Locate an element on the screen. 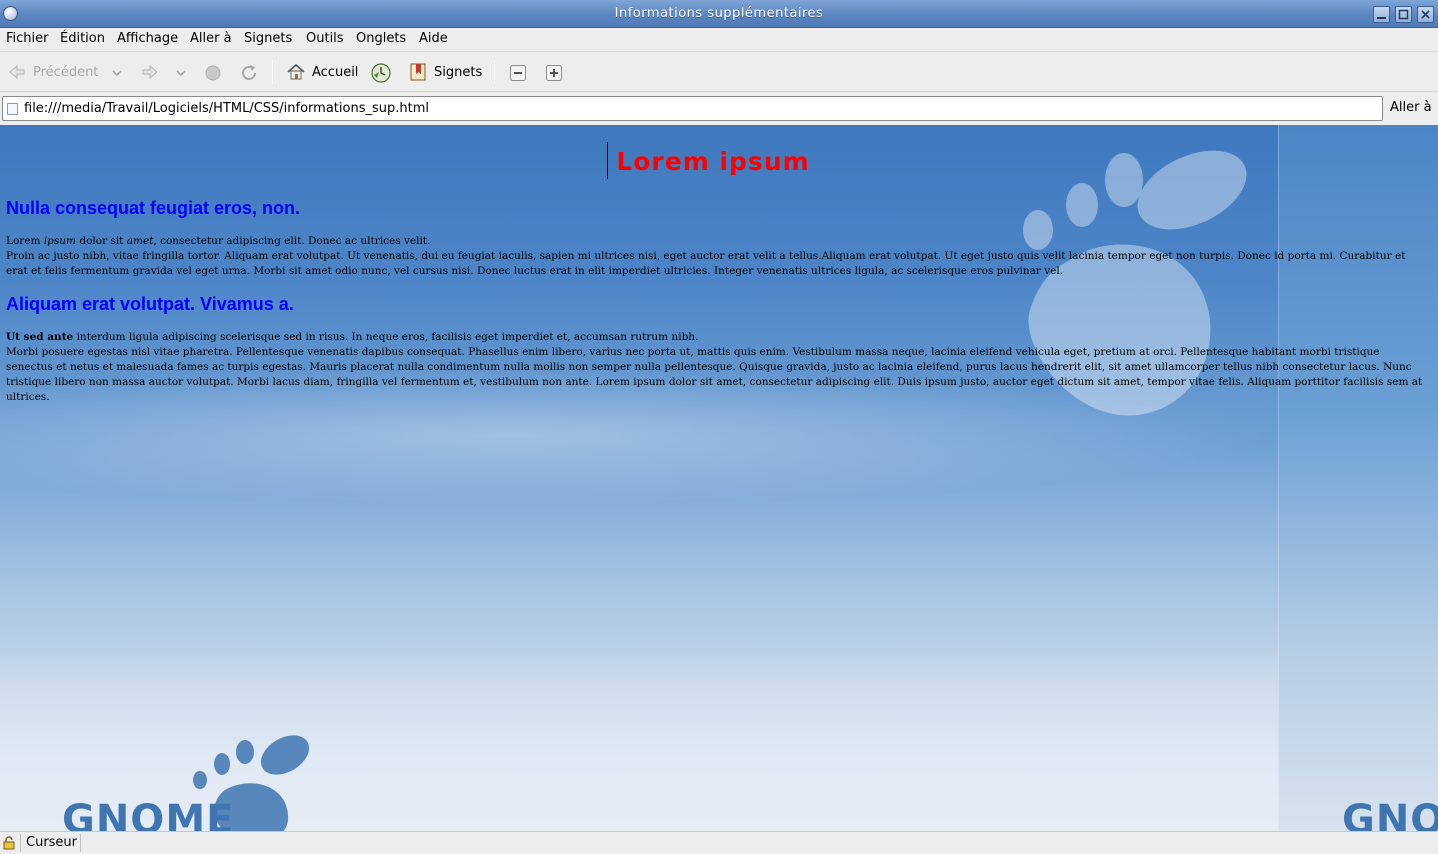 This screenshot has width=1438, height=854. zoom-in-icon is located at coordinates (554, 73).